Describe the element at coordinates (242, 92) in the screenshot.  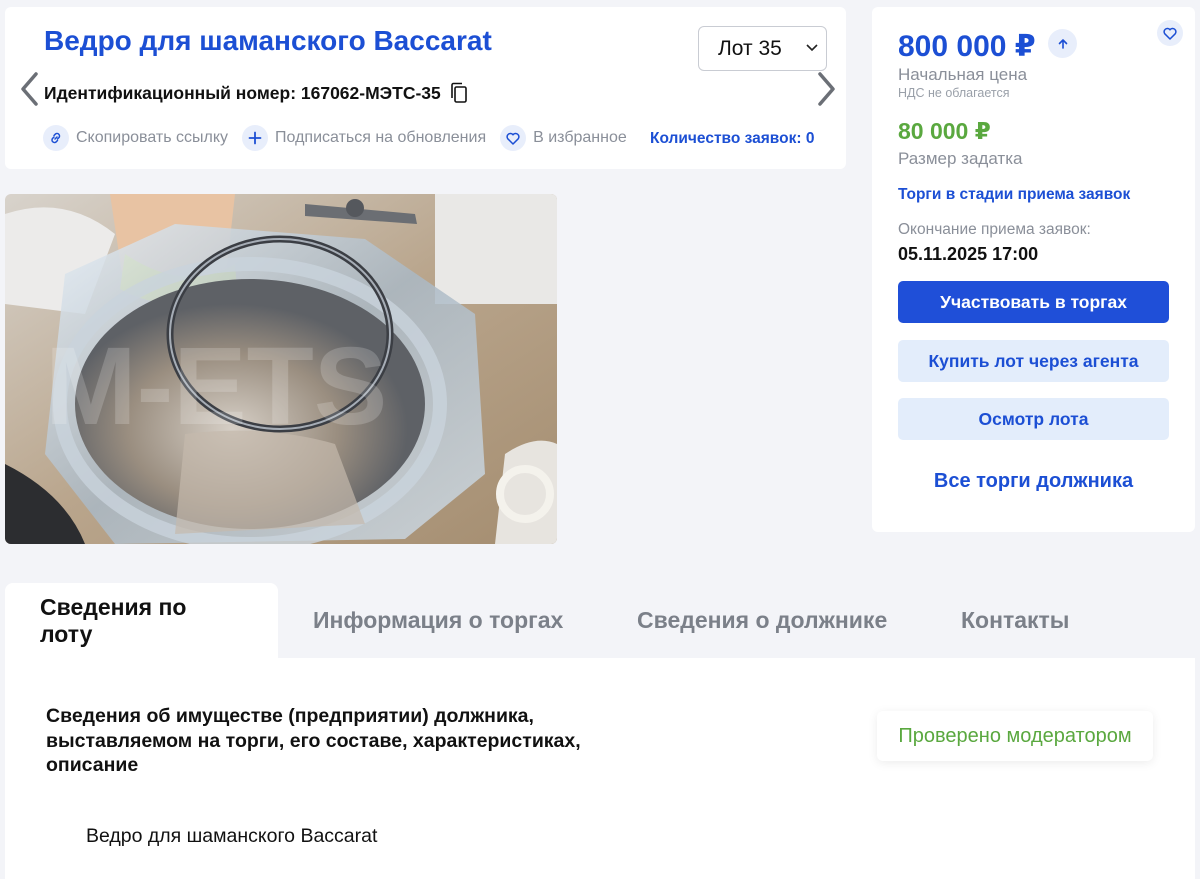
I see `ident-number-label: Идентификационный номер: 167062-МЭТС-35` at that location.